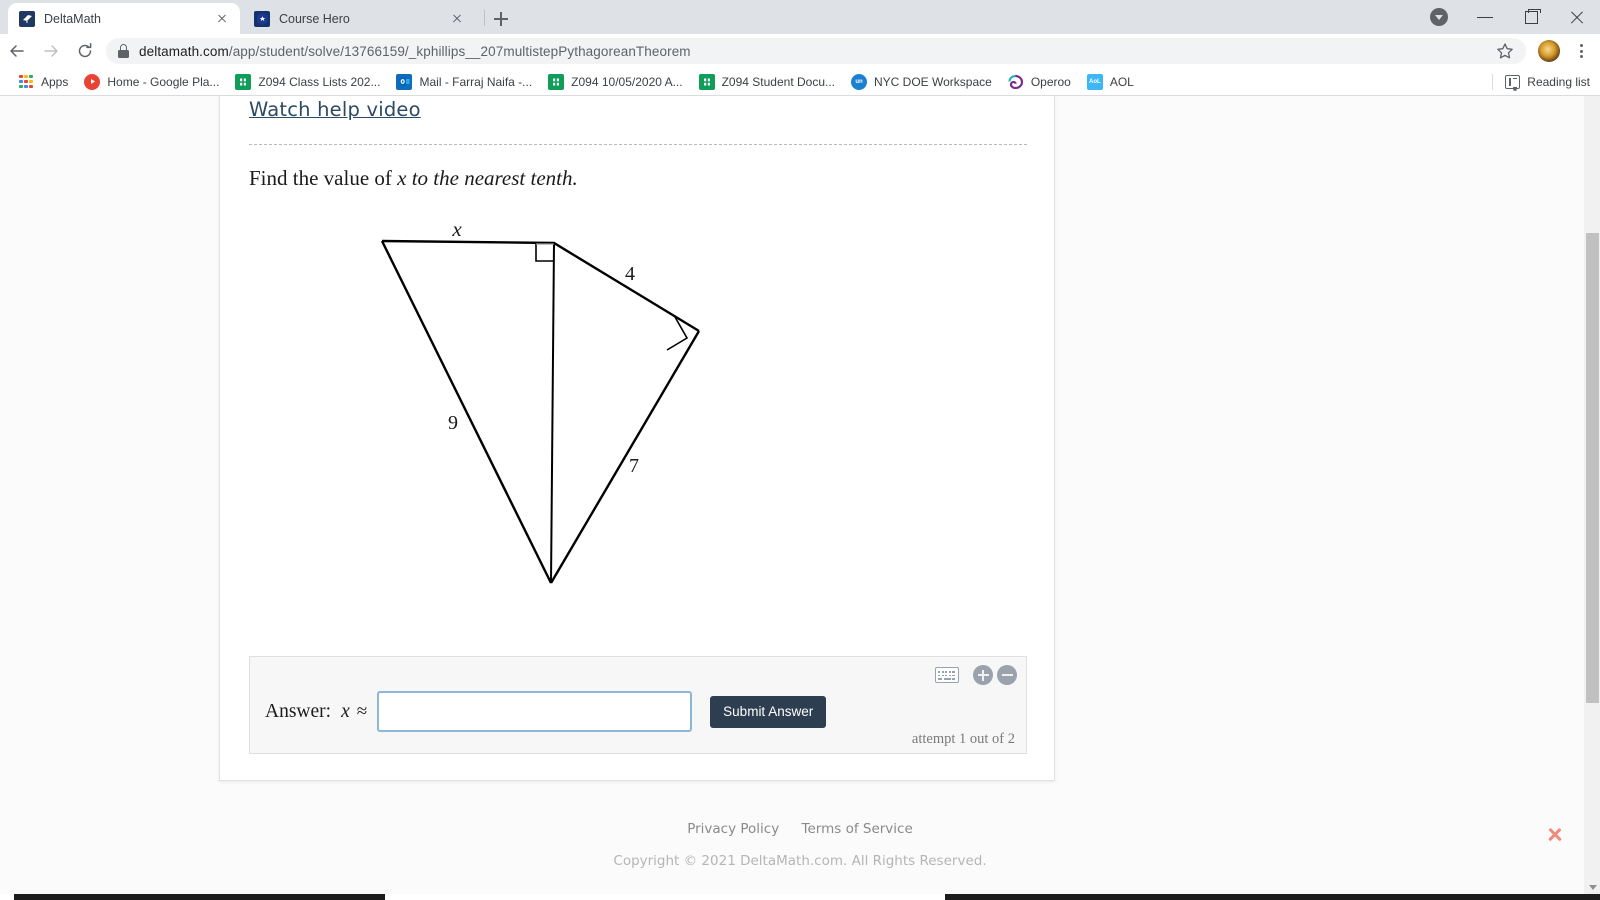  Describe the element at coordinates (55, 81) in the screenshot. I see `bookmark-label: Apps` at that location.